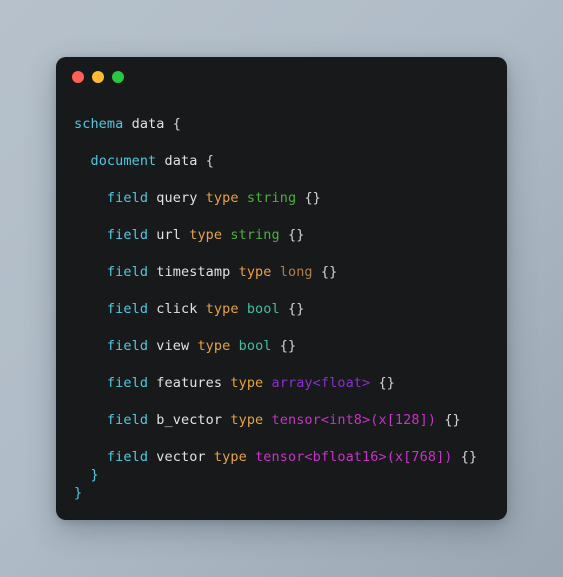 This screenshot has height=577, width=563. Describe the element at coordinates (281, 475) in the screenshot. I see `code-line-document-close: }` at that location.